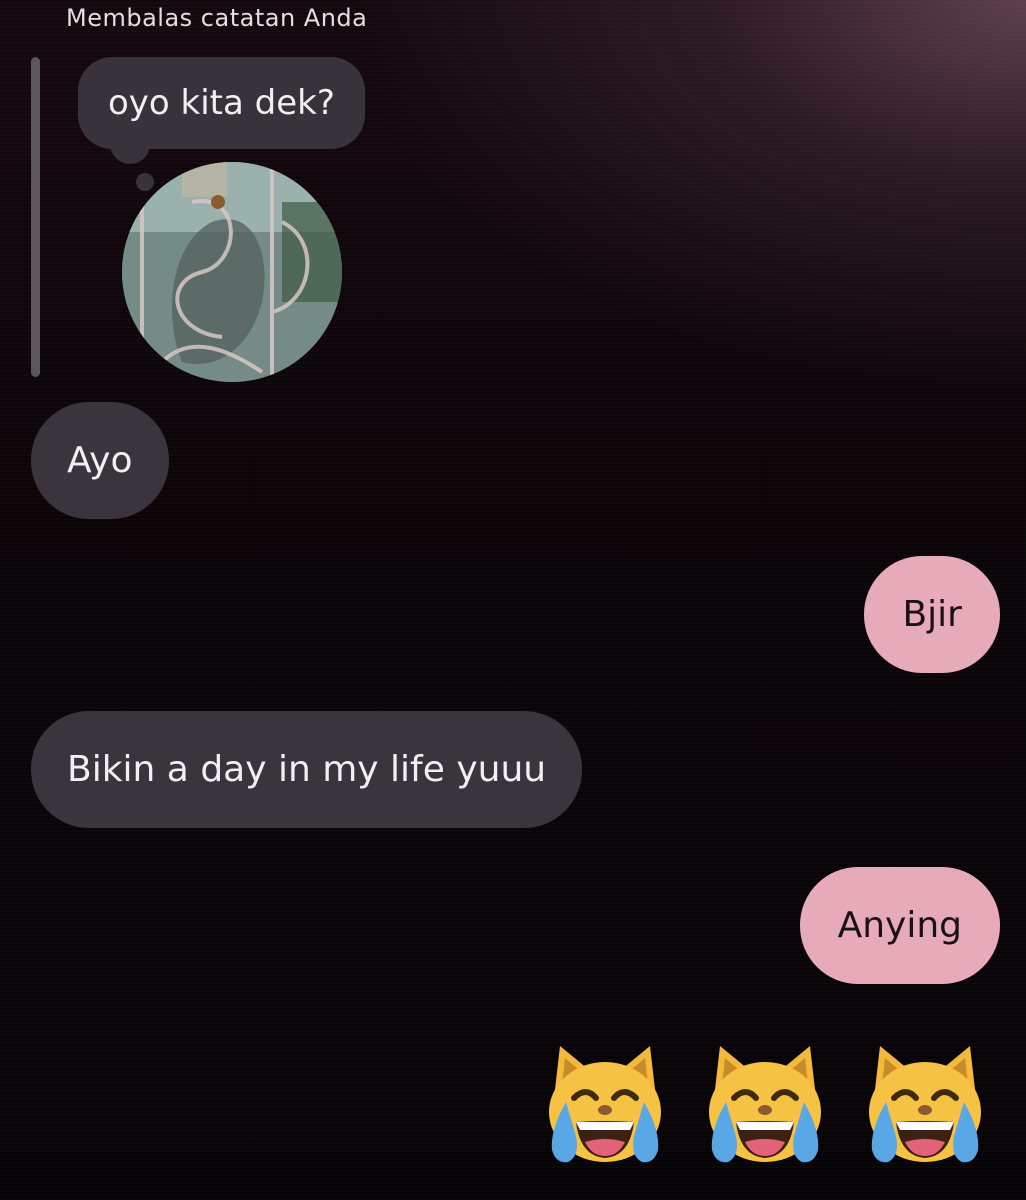  I want to click on reply-header: Membalas catatan Anda, so click(217, 18).